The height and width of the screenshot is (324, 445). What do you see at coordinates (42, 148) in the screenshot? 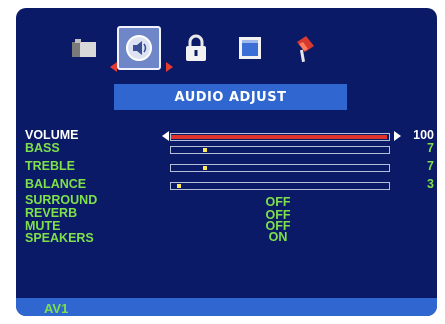
I see `bass-label: BASS` at bounding box center [42, 148].